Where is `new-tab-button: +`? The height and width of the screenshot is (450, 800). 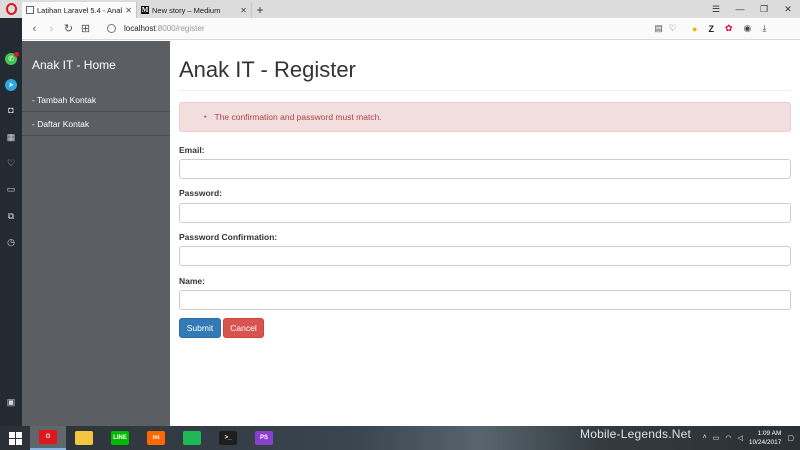
new-tab-button: + is located at coordinates (260, 10).